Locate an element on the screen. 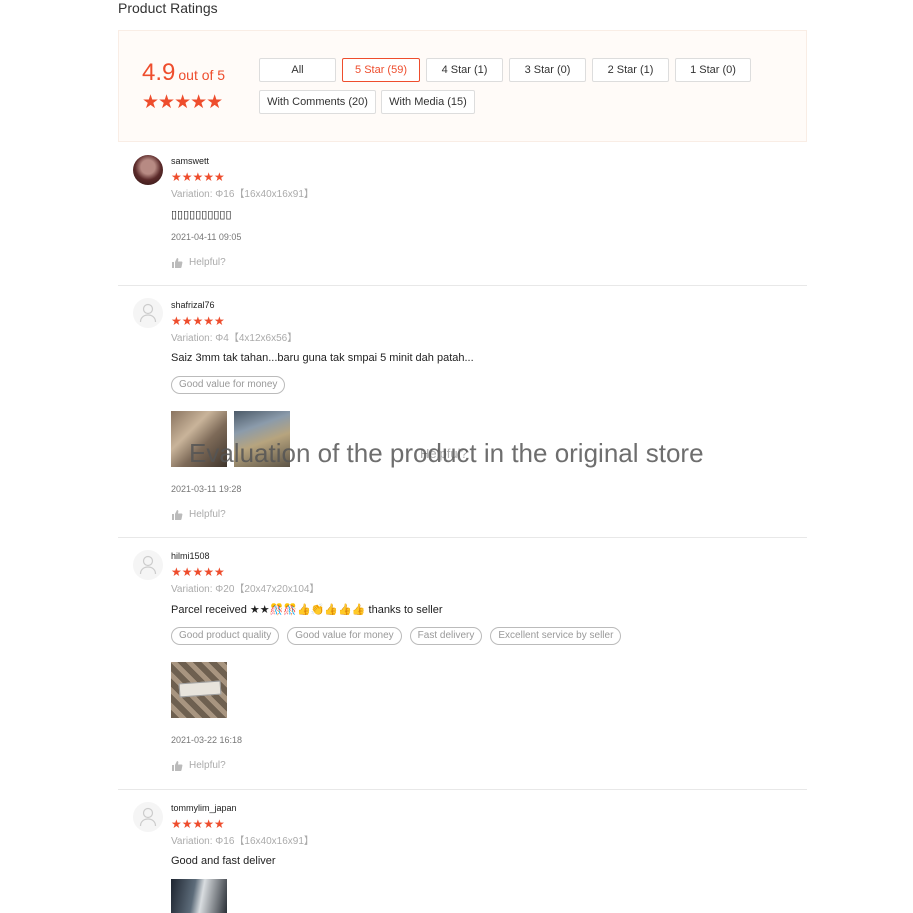  review-username: tommylim_japan is located at coordinates (204, 808).